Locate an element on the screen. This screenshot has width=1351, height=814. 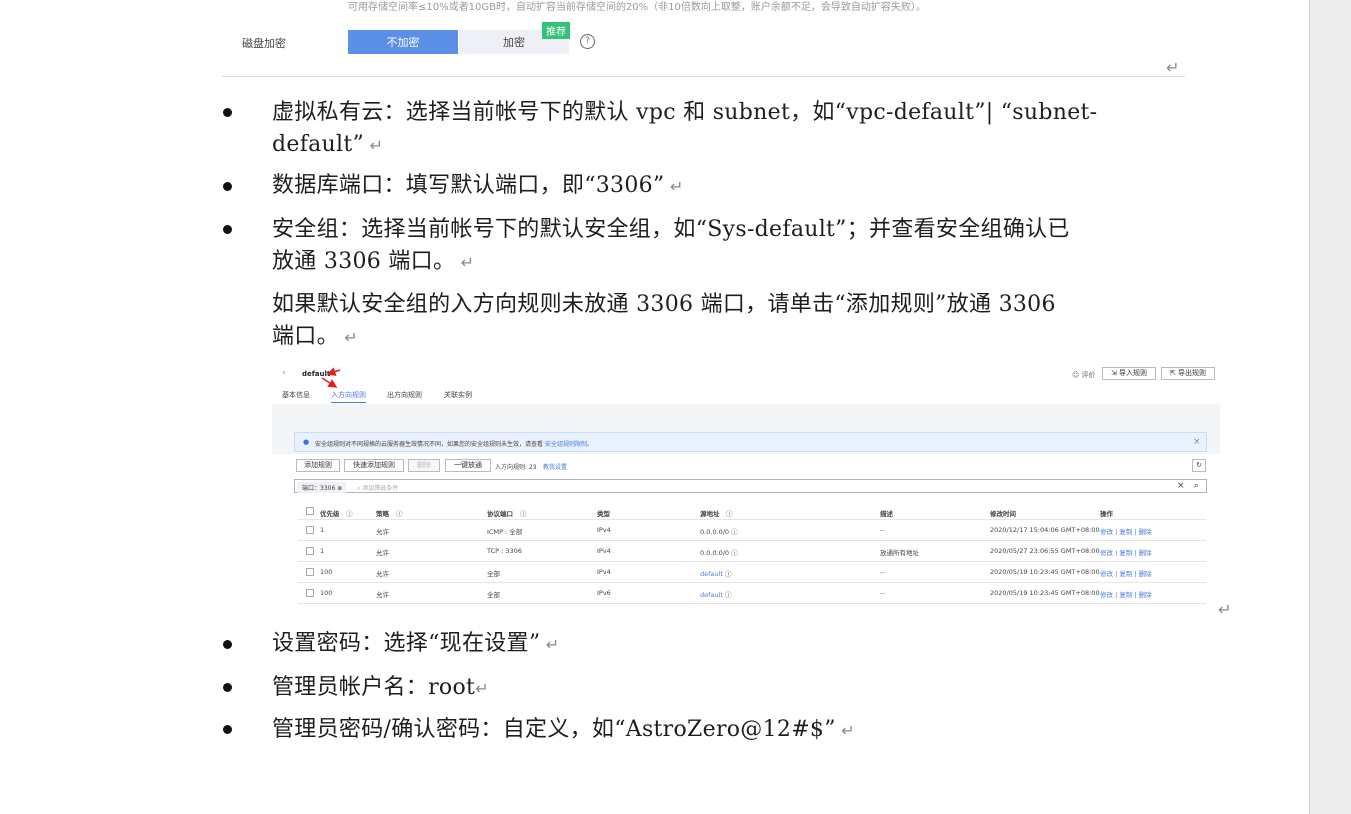
filter-bar: 端口：3306 ⊗ ⌕ 添加筛选条件 × ⌕ is located at coordinates (750, 486).